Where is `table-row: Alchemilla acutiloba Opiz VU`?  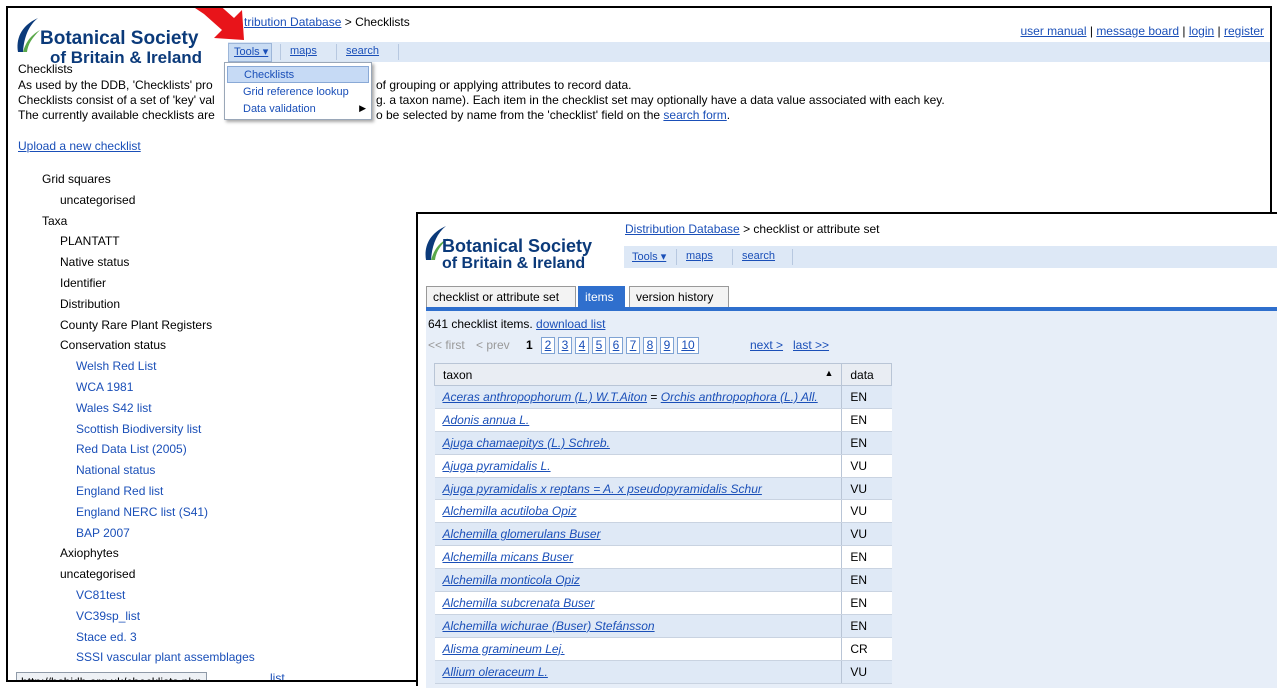
table-row: Alchemilla acutiloba Opiz VU is located at coordinates (663, 511).